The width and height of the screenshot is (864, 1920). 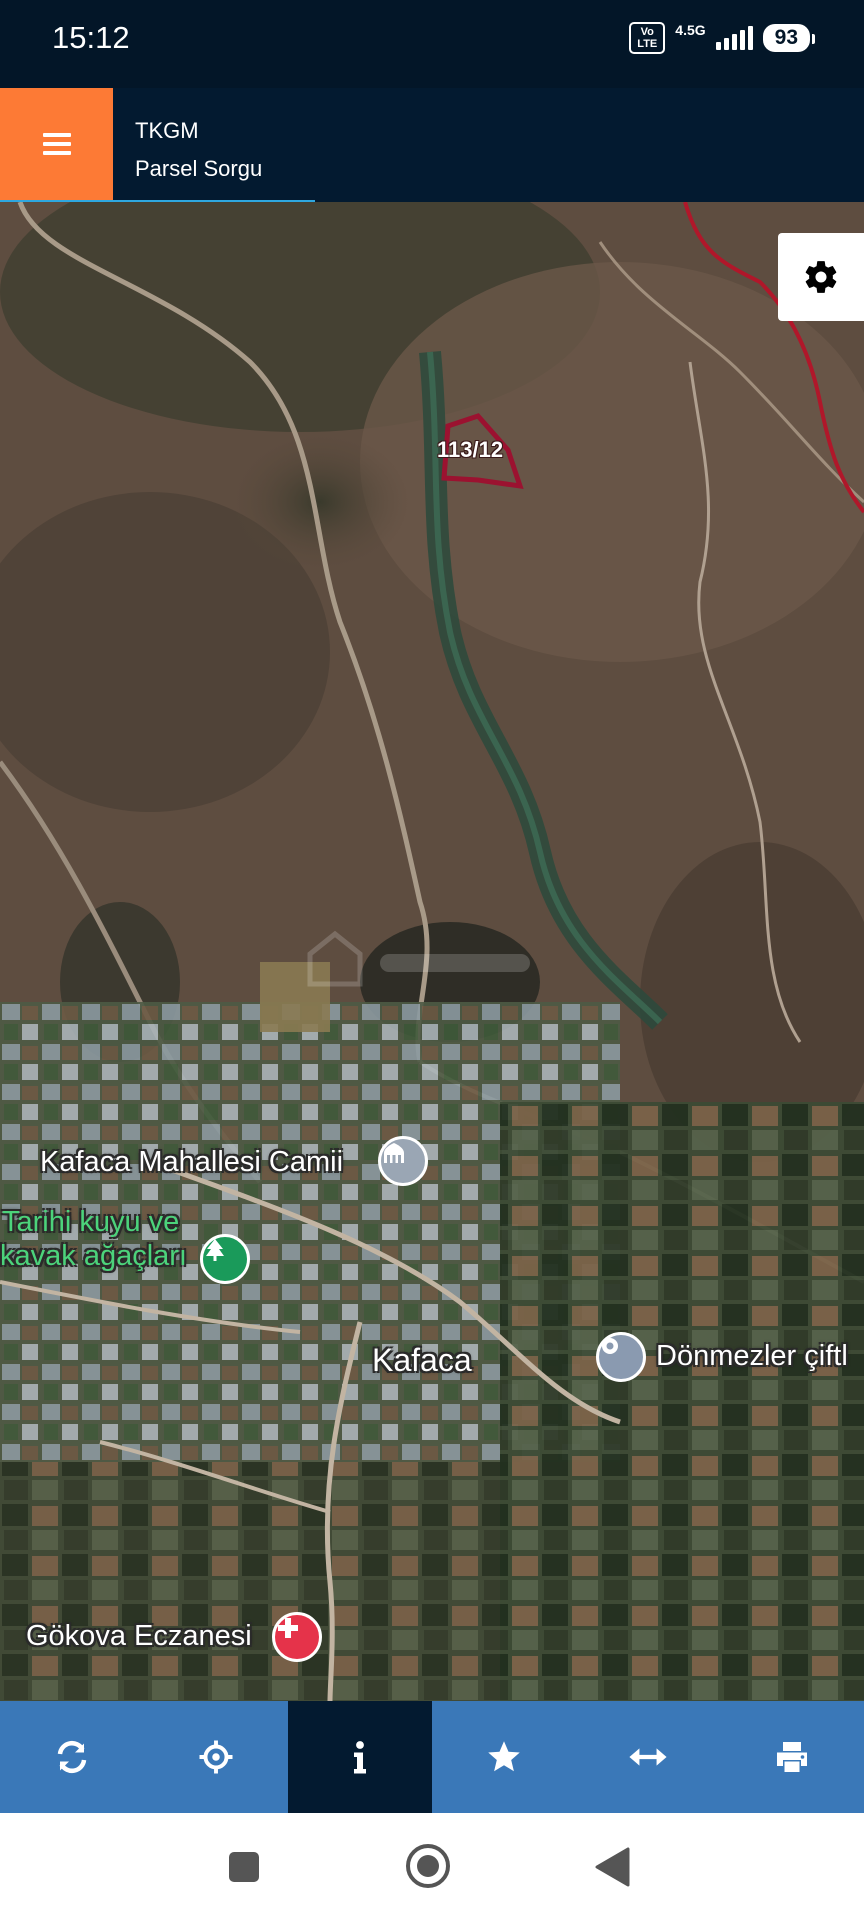 I want to click on home-circle-icon, so click(x=428, y=1866).